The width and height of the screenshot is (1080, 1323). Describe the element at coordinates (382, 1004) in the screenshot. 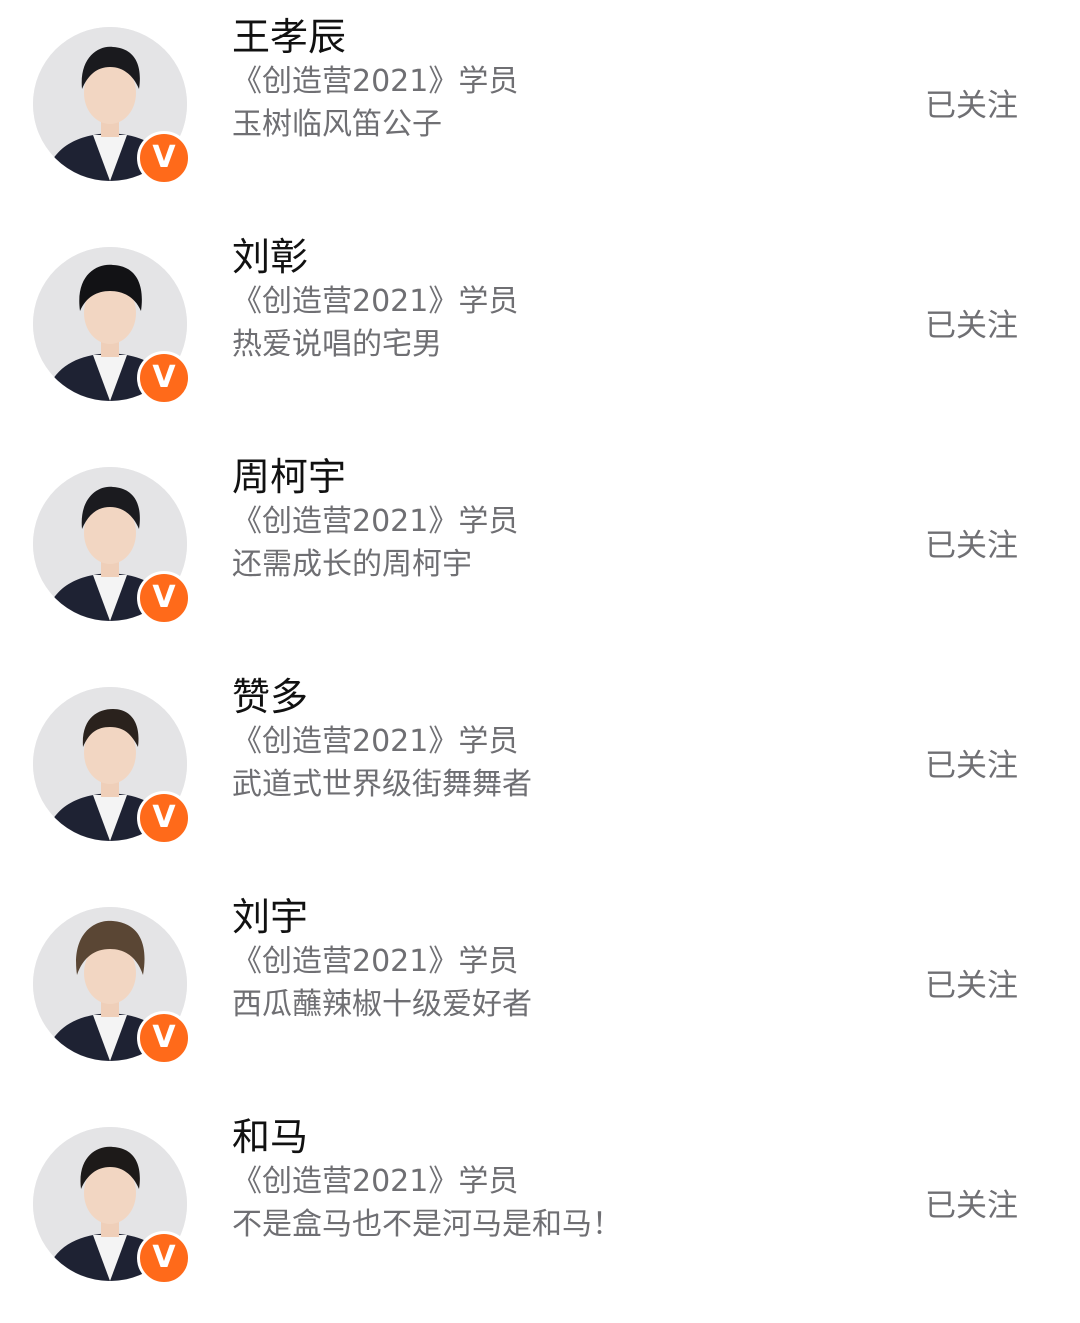

I see `user-bio: 西瓜蘸辣椒十级爱好者` at that location.